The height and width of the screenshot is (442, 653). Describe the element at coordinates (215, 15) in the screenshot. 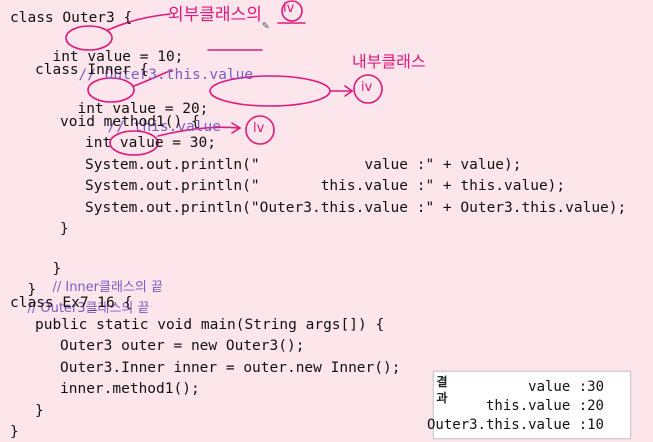

I see `outer-class-note: 외부클래스의` at that location.